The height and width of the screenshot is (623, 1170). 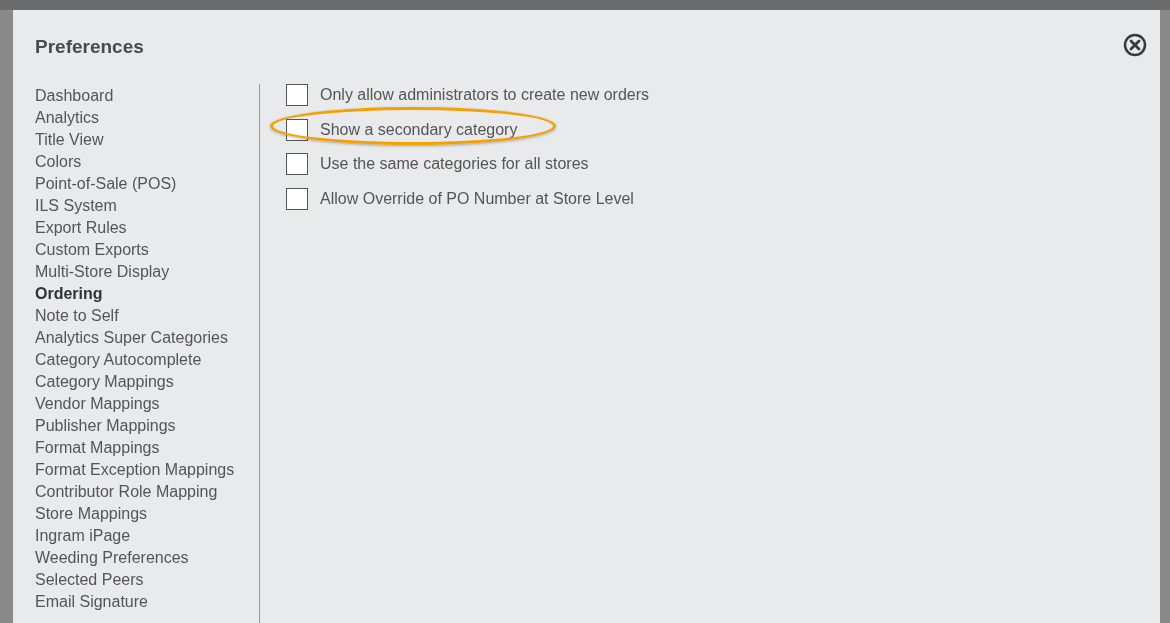 I want to click on sidebar-item: Multi-Store Display, so click(x=147, y=272).